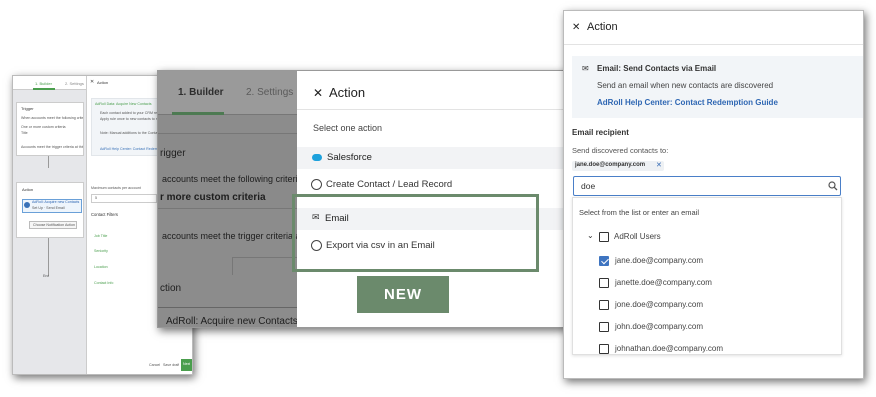  What do you see at coordinates (714, 306) in the screenshot?
I see `recipient-option: jone.doe@company.com` at bounding box center [714, 306].